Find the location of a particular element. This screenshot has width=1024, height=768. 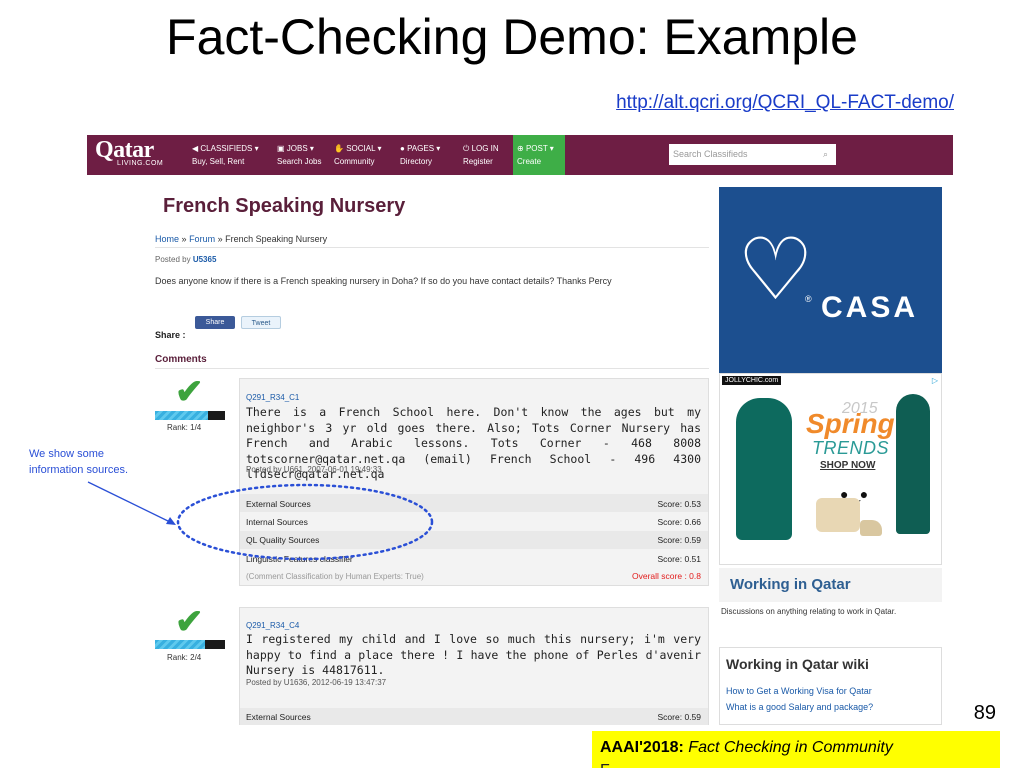

comment-id-link: Q291_R34_C1 is located at coordinates (272, 397).